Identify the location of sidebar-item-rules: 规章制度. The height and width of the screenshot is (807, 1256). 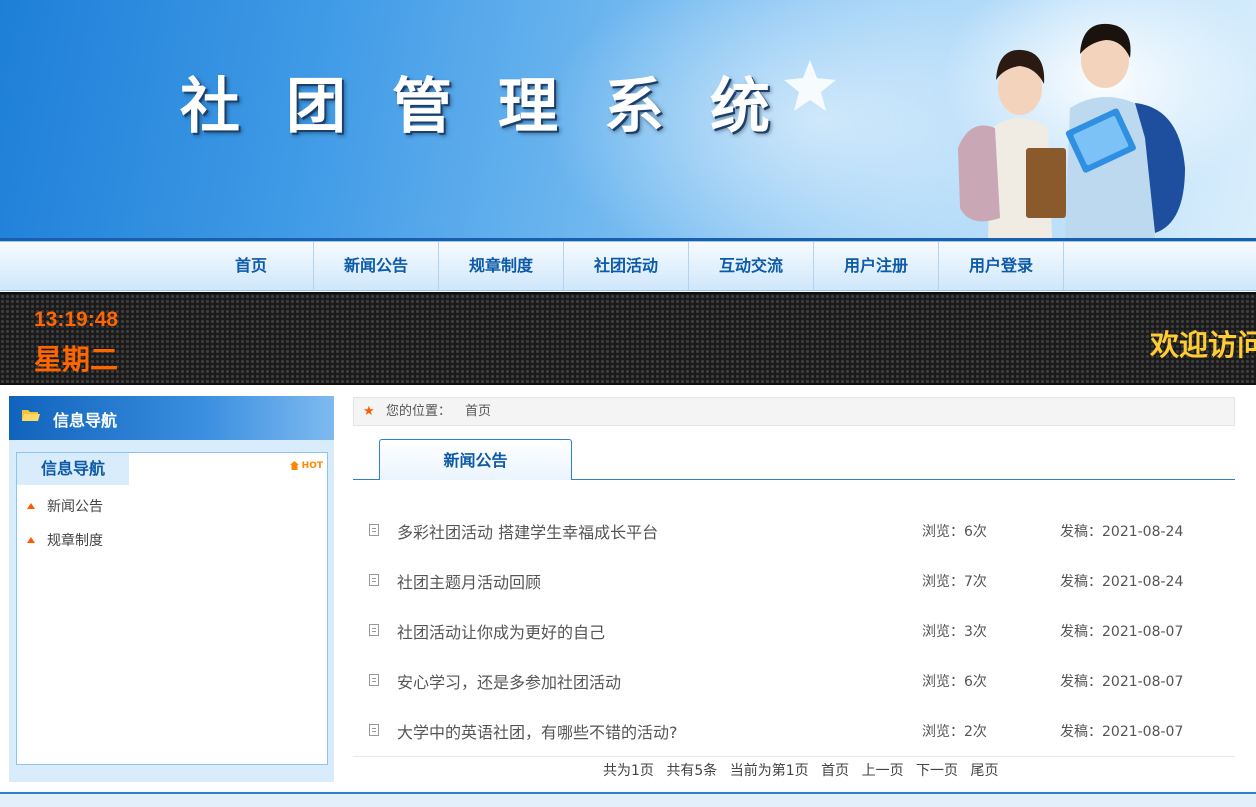
(65, 540).